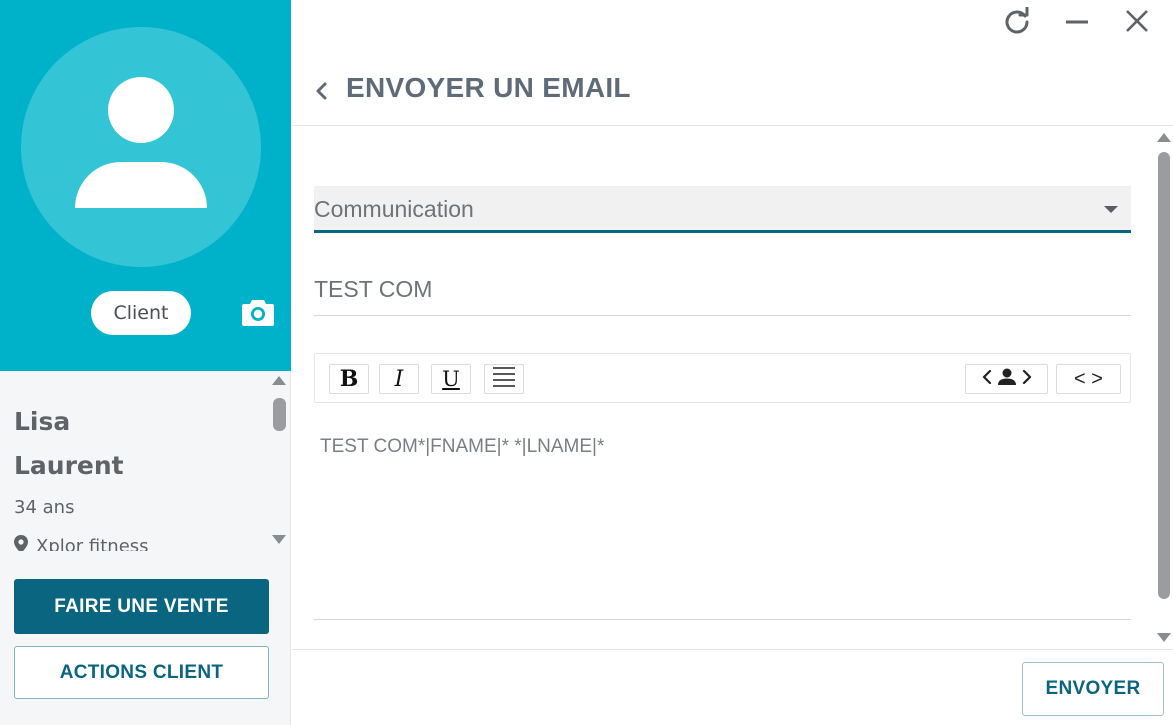 Image resolution: width=1173 pixels, height=725 pixels. Describe the element at coordinates (279, 380) in the screenshot. I see `sidebar-scroll-up-arrow` at that location.